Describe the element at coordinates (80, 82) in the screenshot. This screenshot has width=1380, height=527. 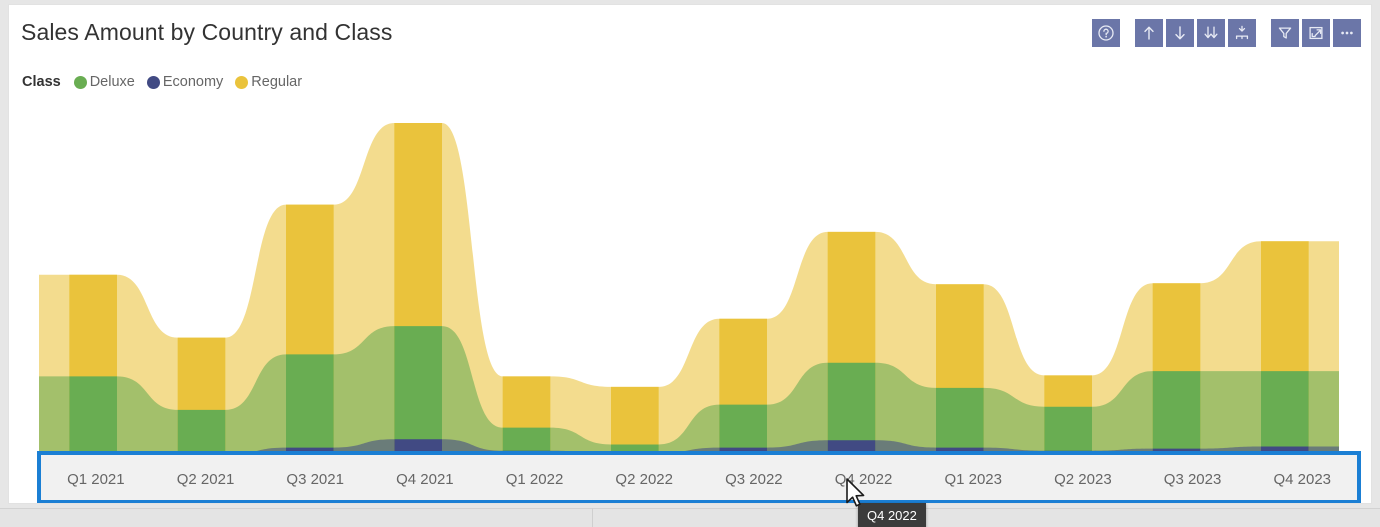
I see `legend-swatch-deluxe` at that location.